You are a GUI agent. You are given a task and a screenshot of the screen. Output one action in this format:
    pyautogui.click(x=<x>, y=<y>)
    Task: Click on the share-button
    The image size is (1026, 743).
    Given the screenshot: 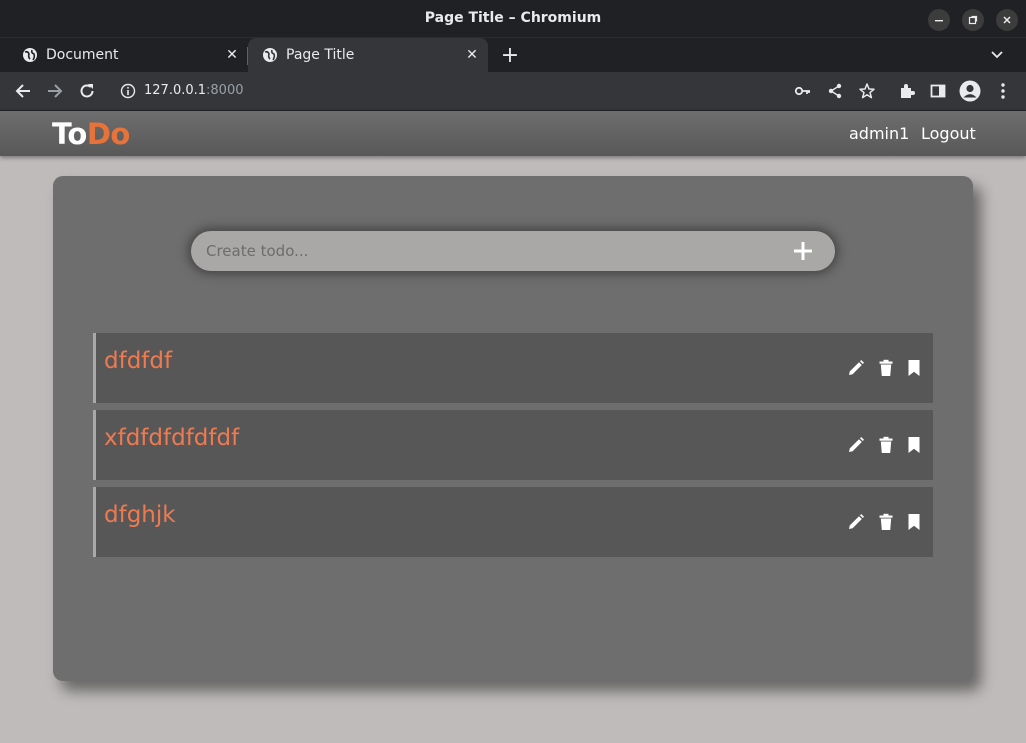 What is the action you would take?
    pyautogui.click(x=835, y=91)
    